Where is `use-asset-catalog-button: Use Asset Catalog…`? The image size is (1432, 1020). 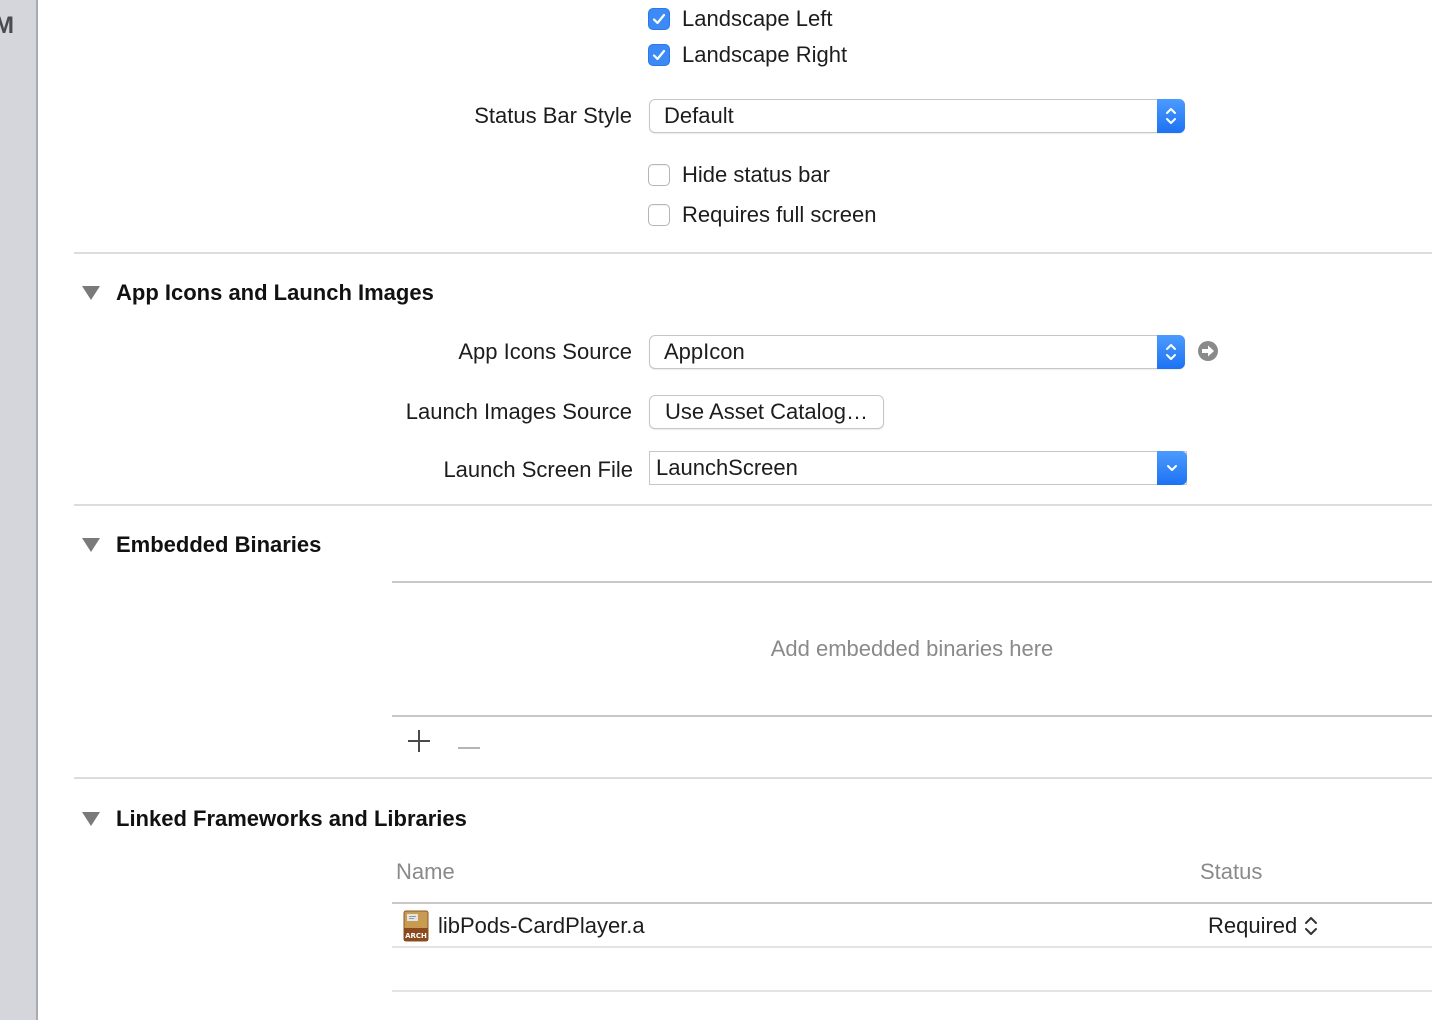
use-asset-catalog-button: Use Asset Catalog… is located at coordinates (766, 412).